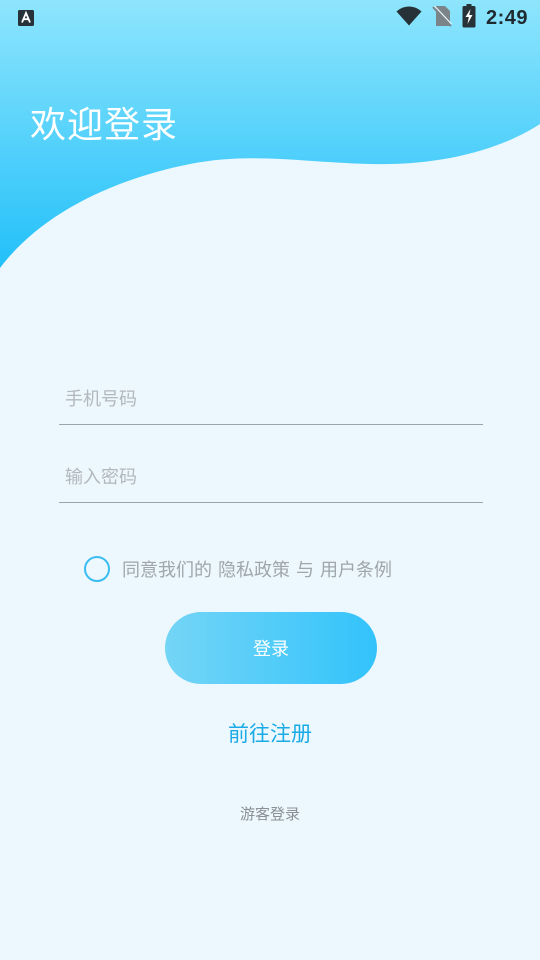 Image resolution: width=540 pixels, height=960 pixels. I want to click on password-input, so click(271, 477).